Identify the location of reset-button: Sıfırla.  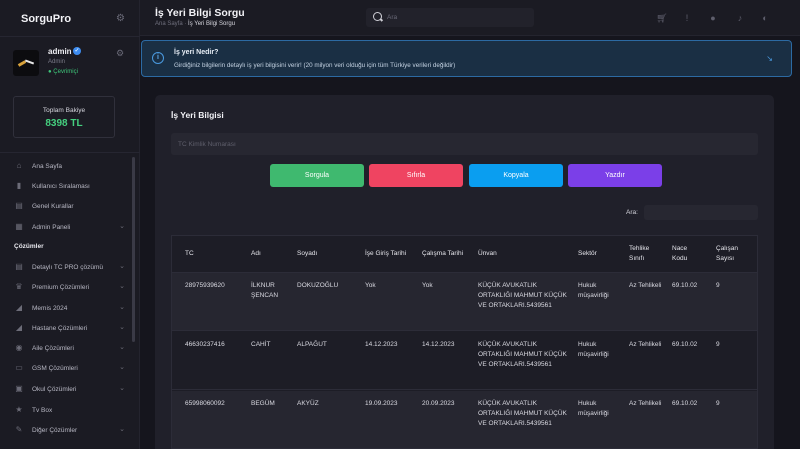
(416, 175).